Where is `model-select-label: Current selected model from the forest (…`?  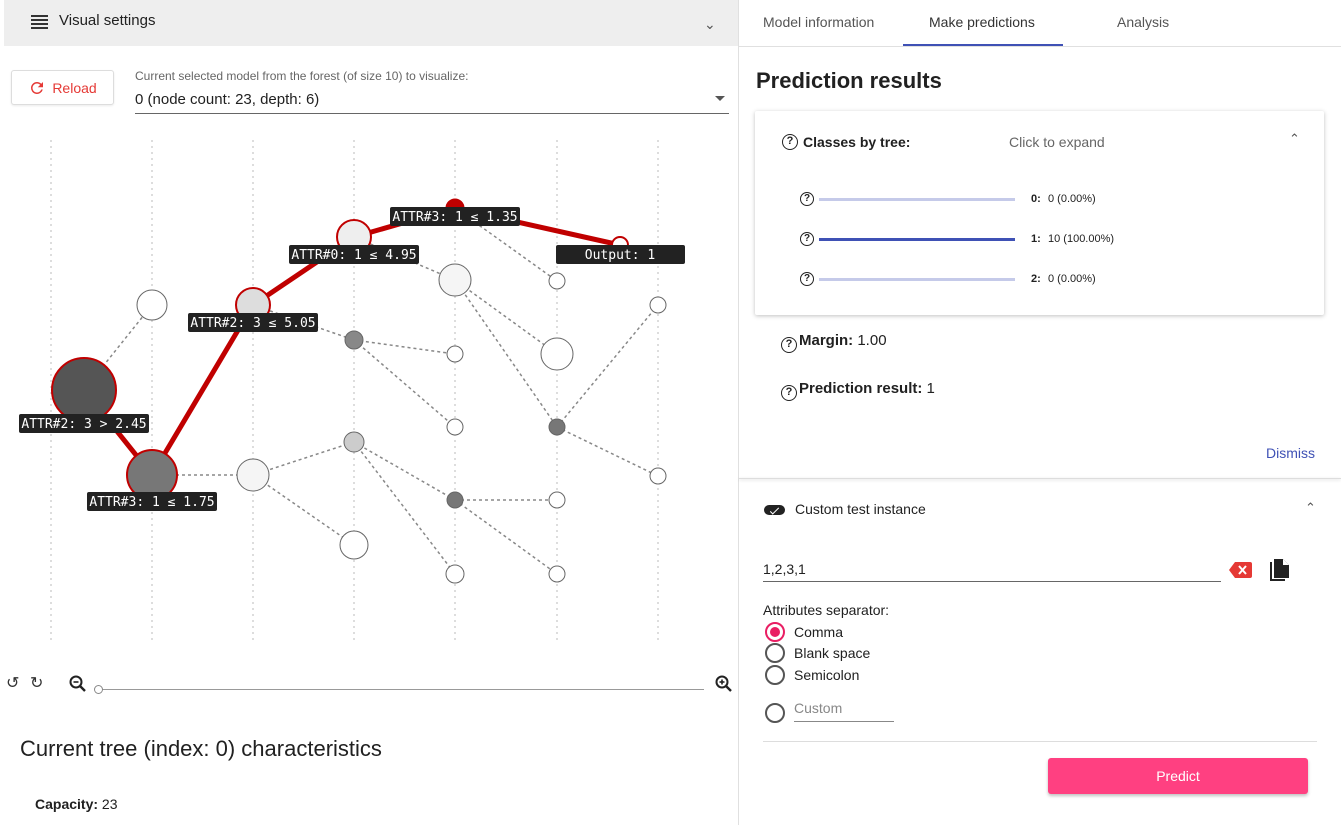
model-select-label: Current selected model from the forest (… is located at coordinates (302, 76).